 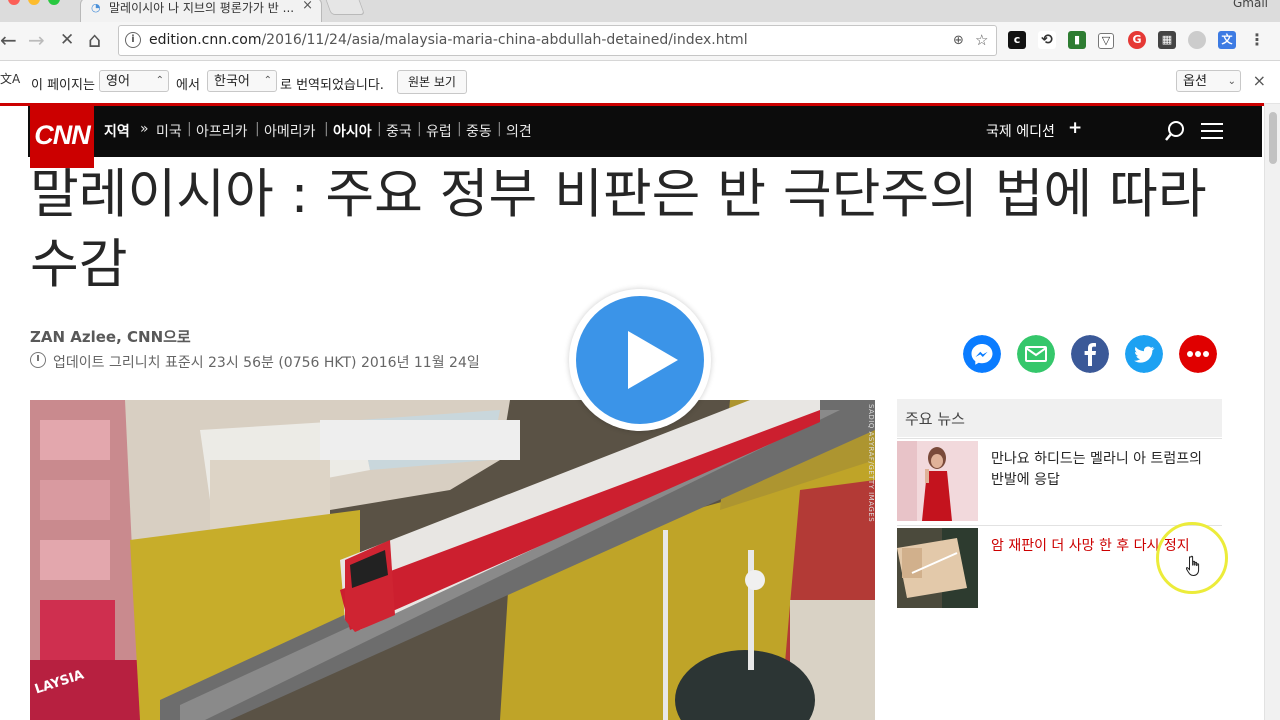 What do you see at coordinates (1227, 40) in the screenshot?
I see `google-translate-icon: 文` at bounding box center [1227, 40].